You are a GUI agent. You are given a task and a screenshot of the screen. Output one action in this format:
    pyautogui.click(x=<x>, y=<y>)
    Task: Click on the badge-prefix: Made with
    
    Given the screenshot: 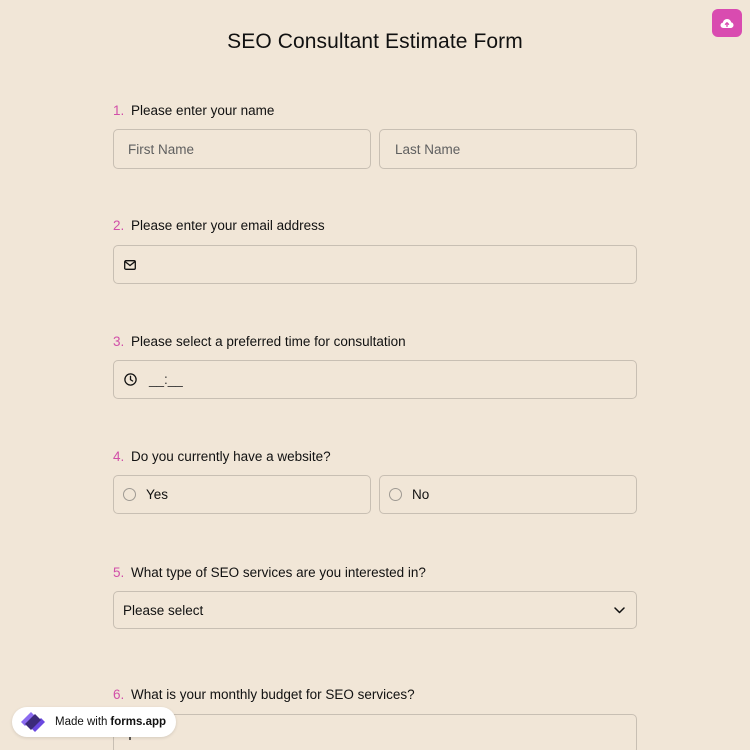 What is the action you would take?
    pyautogui.click(x=81, y=722)
    